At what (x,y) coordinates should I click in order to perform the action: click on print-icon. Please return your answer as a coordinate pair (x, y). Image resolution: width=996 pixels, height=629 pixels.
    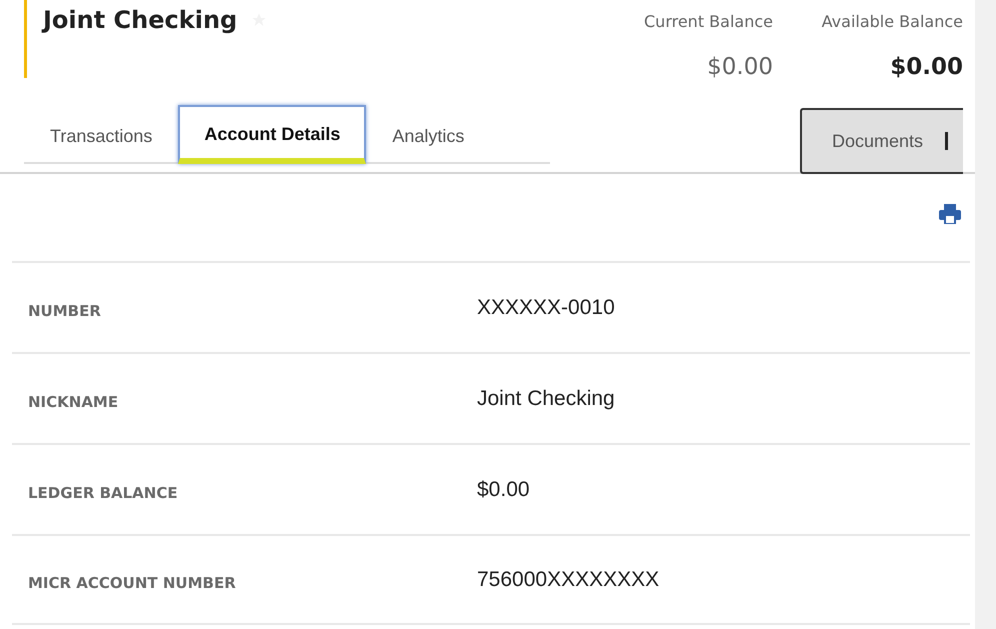
    Looking at the image, I should click on (950, 214).